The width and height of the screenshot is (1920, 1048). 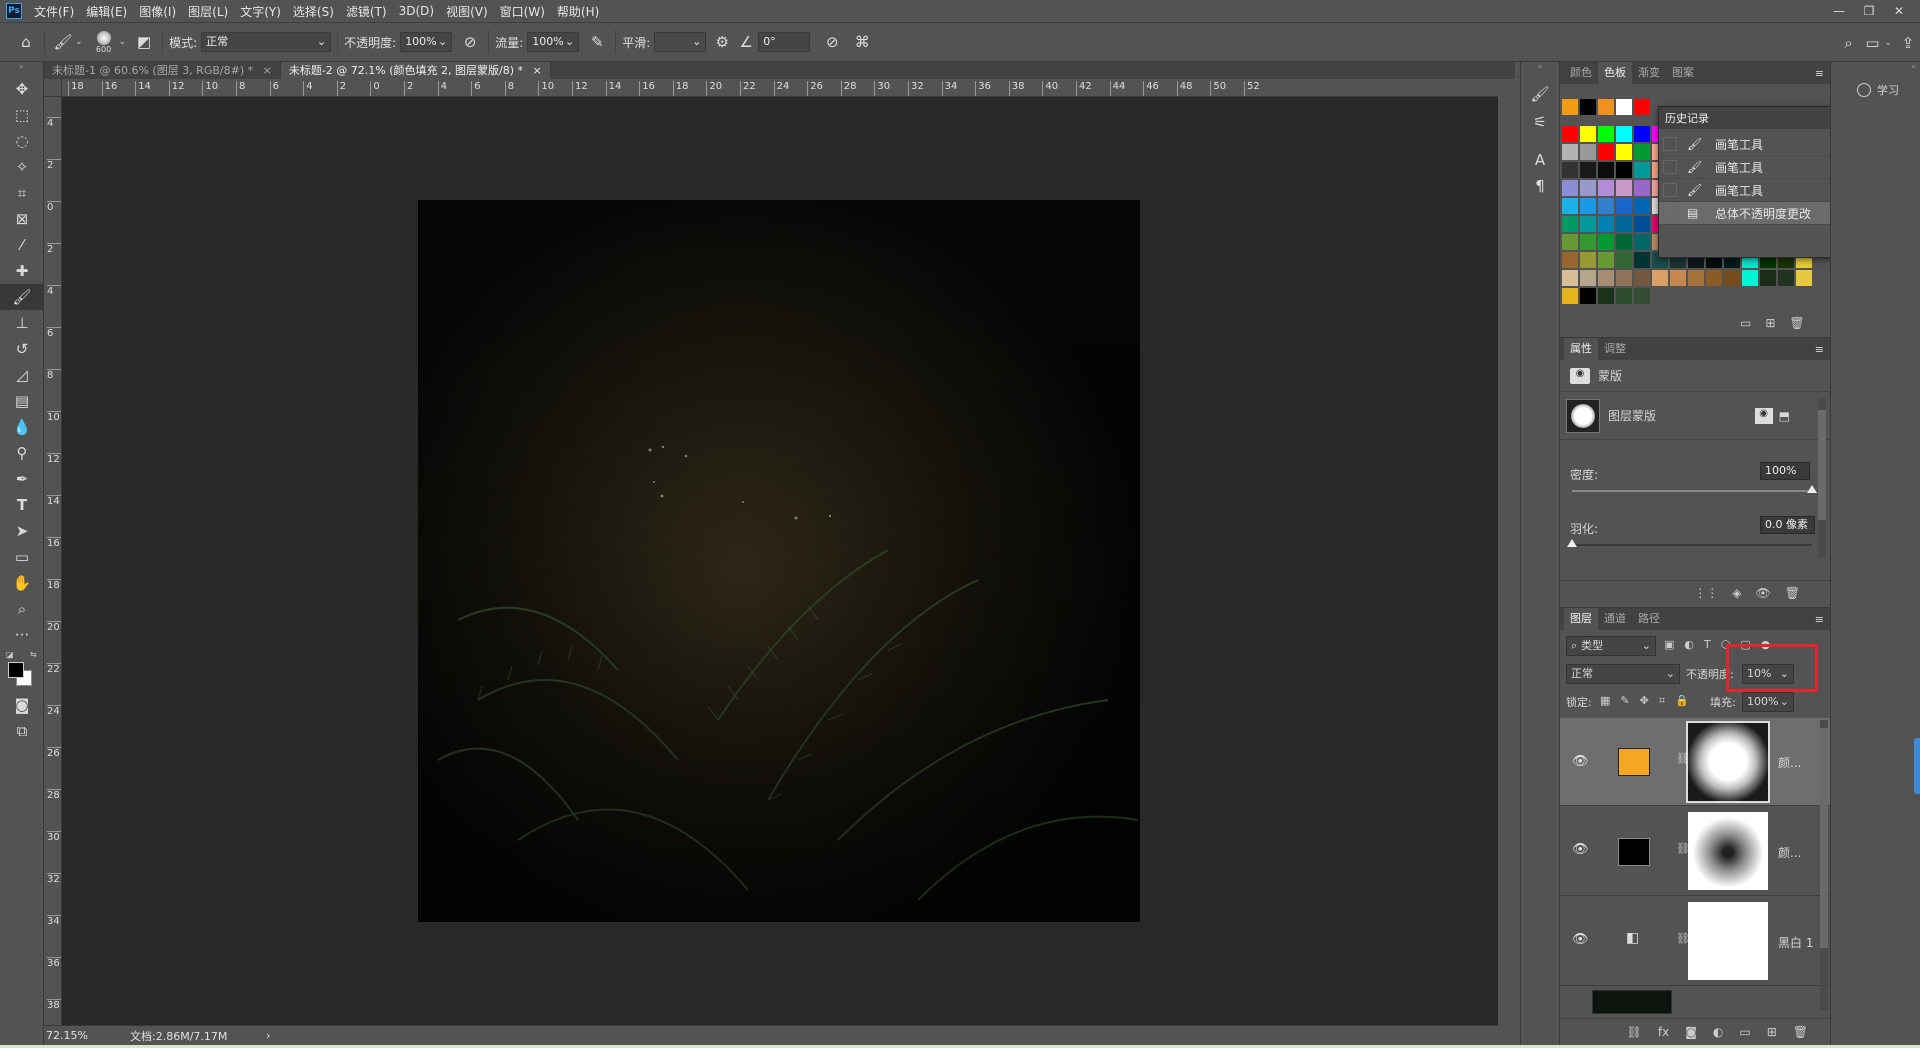 I want to click on tab-swatches: 色板, so click(x=1615, y=73).